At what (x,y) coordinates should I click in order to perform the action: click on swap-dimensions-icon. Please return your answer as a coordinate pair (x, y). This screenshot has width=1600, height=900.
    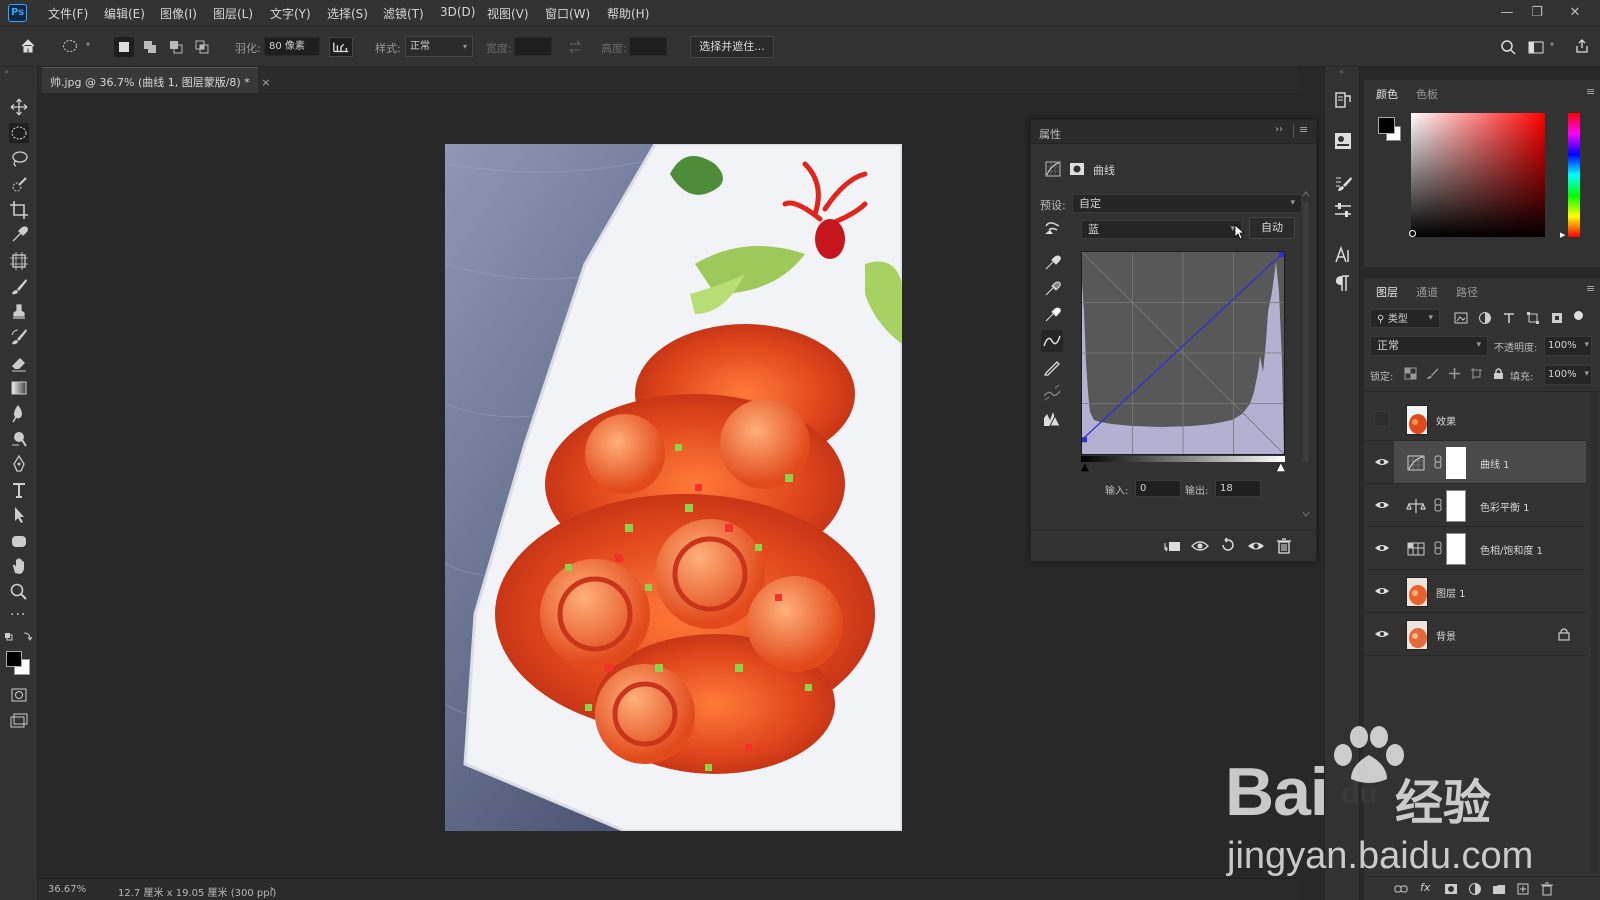
    Looking at the image, I should click on (575, 47).